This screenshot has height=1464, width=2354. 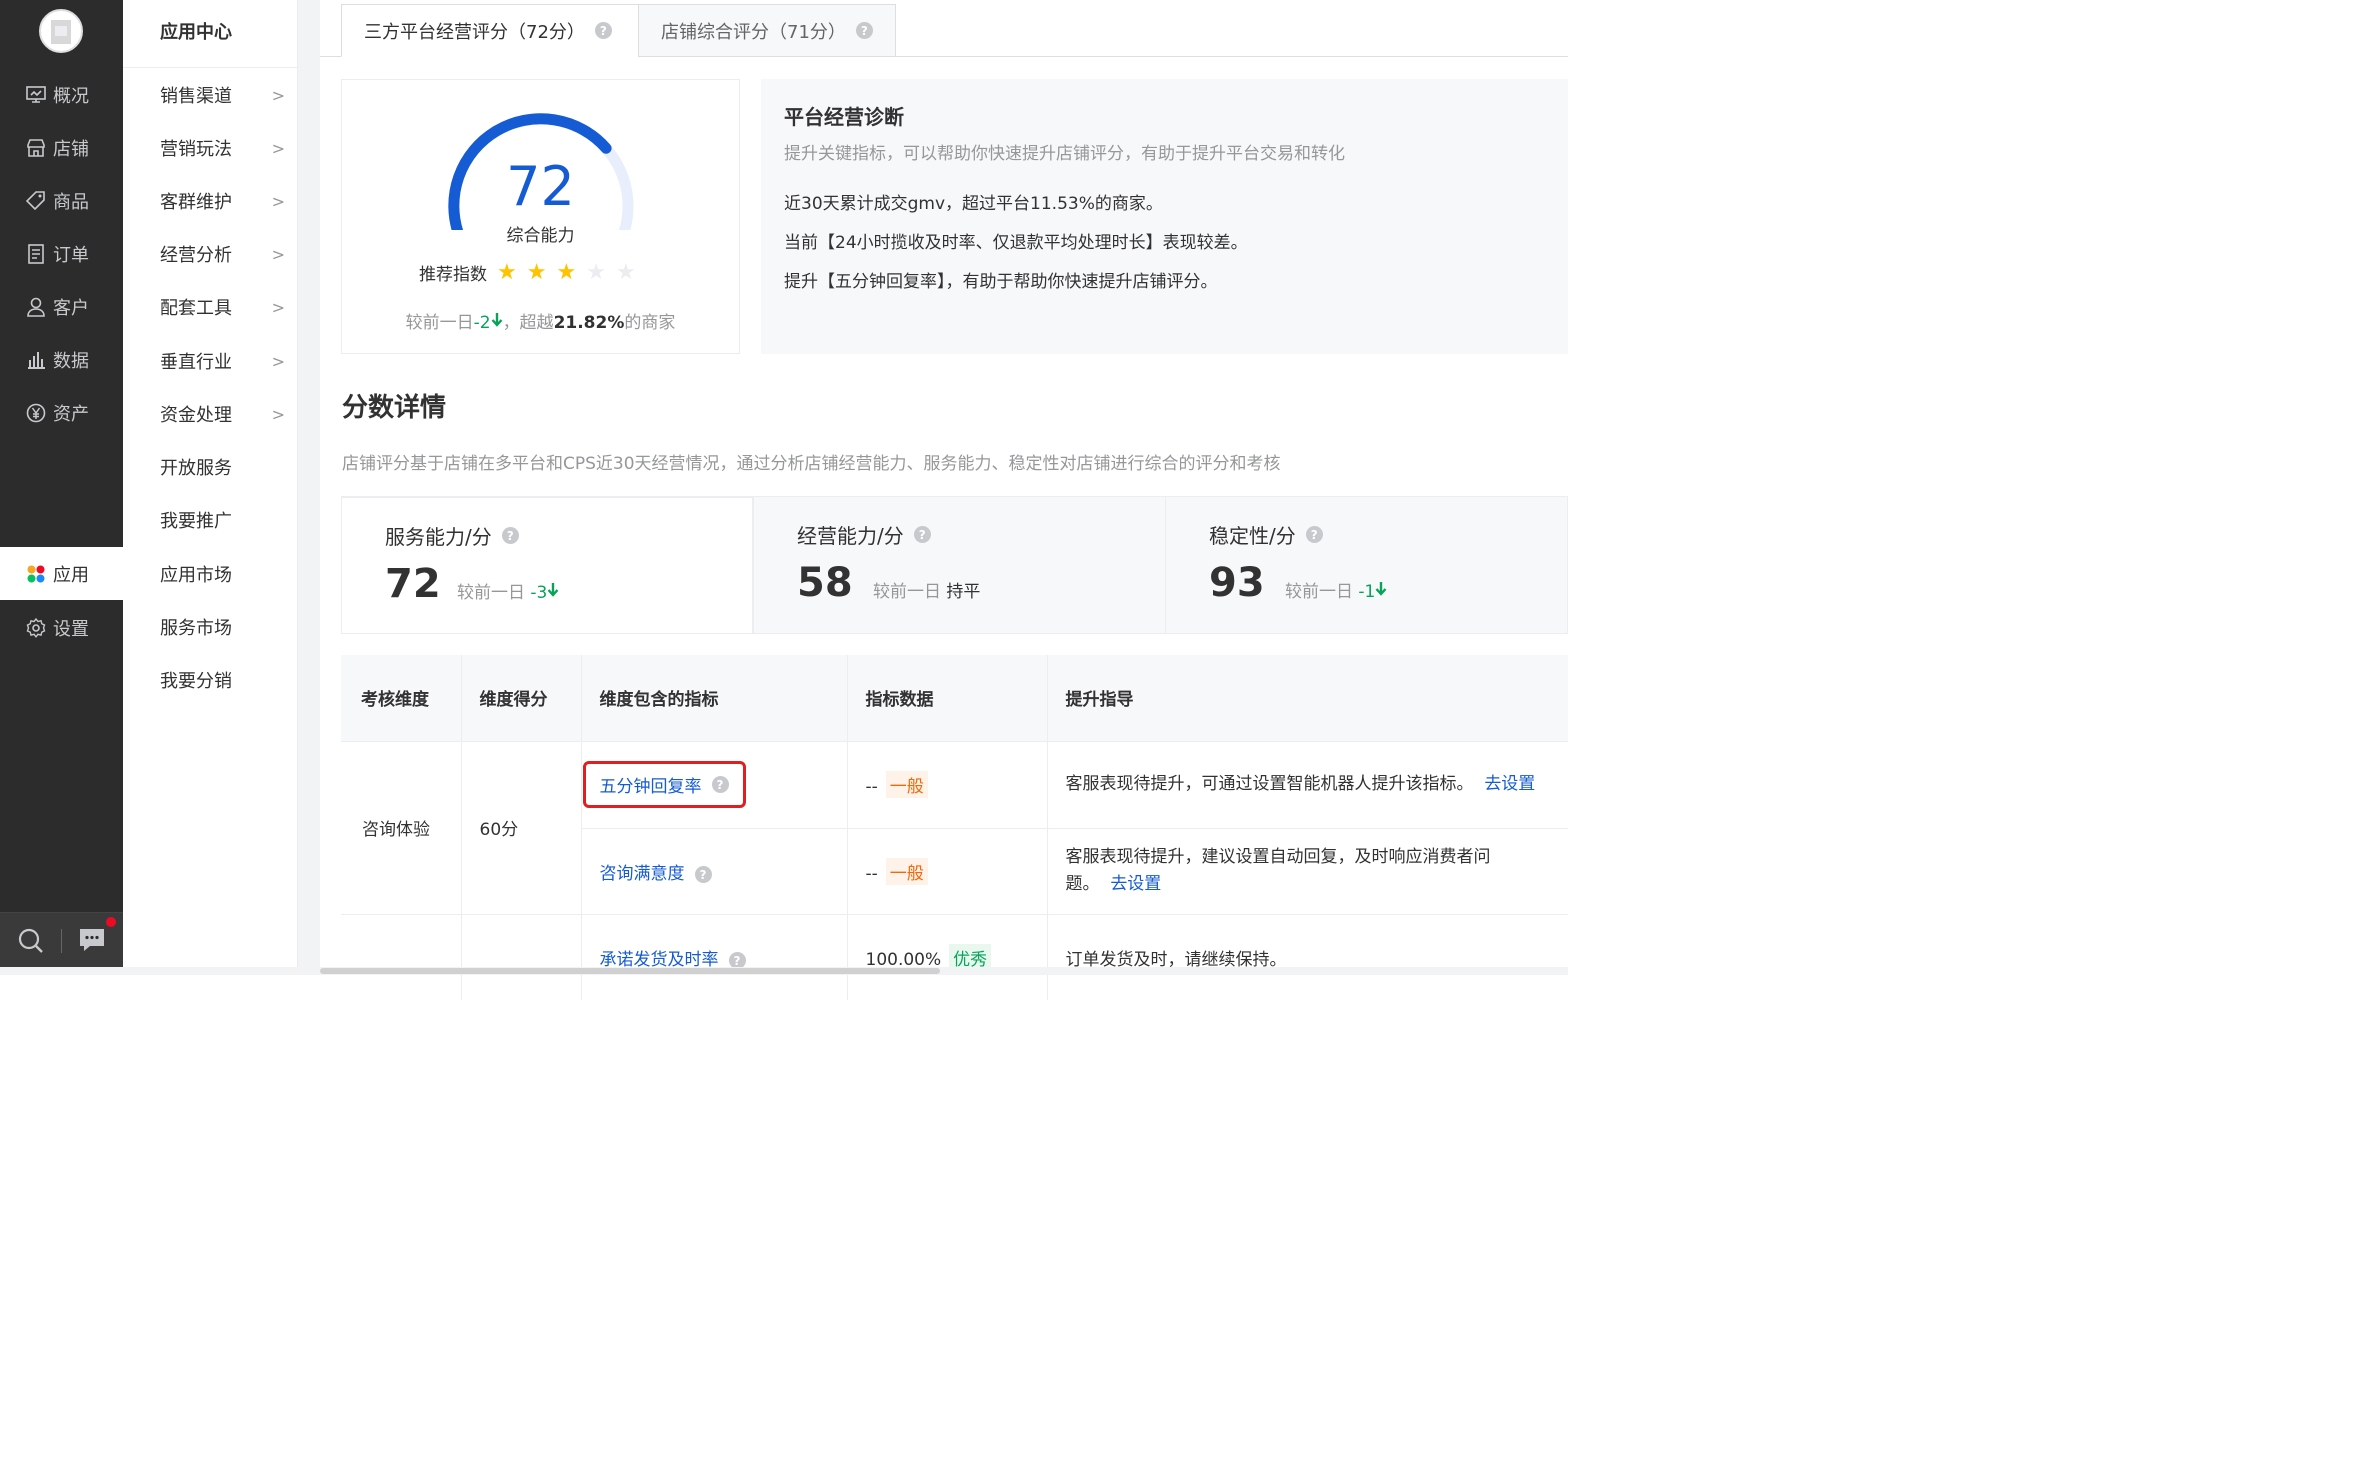 What do you see at coordinates (1252, 536) in the screenshot?
I see `metric-name-text: 稳定性/分` at bounding box center [1252, 536].